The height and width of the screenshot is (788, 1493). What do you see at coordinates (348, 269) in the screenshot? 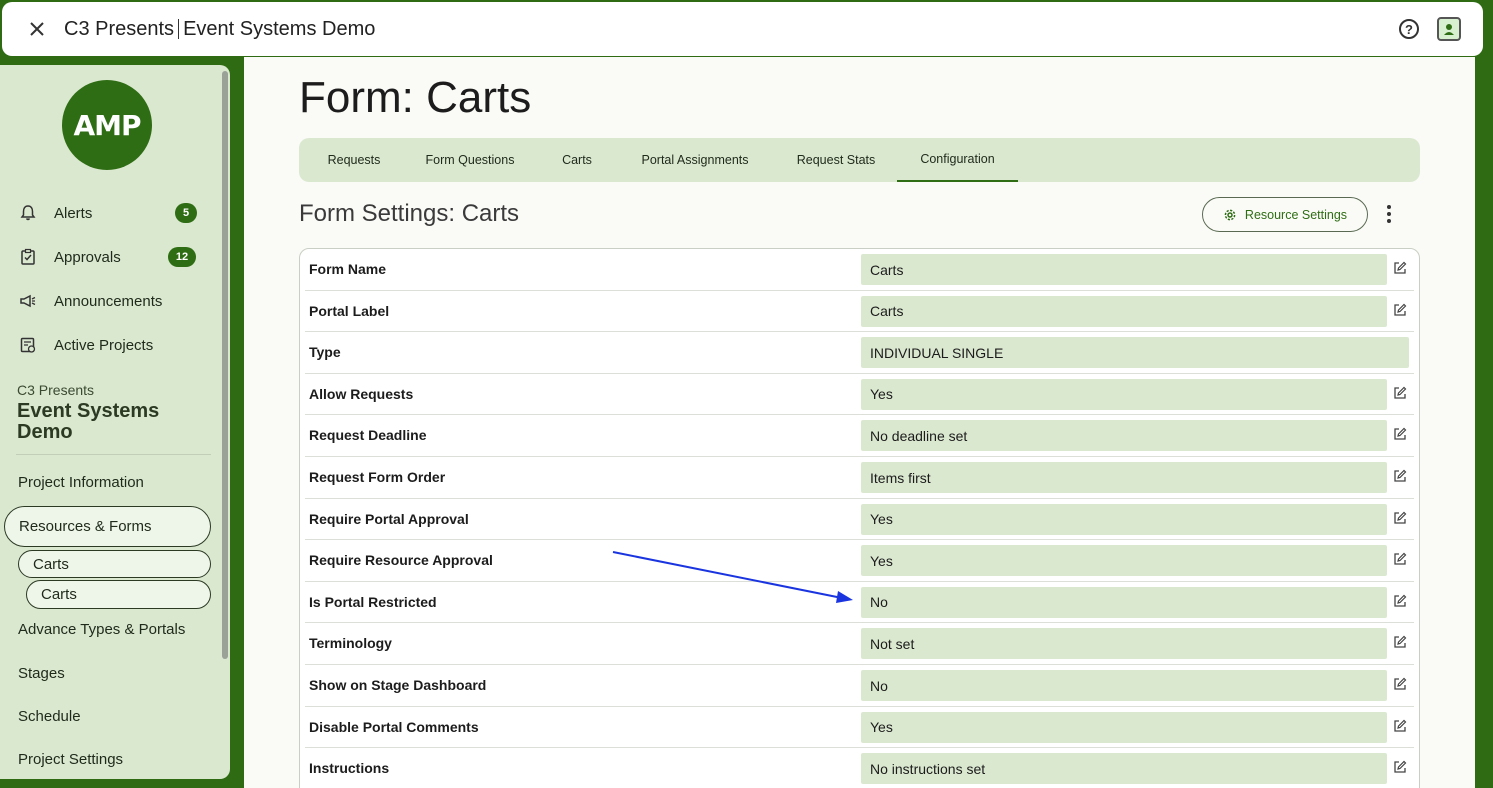
I see `row-label: Form Name` at bounding box center [348, 269].